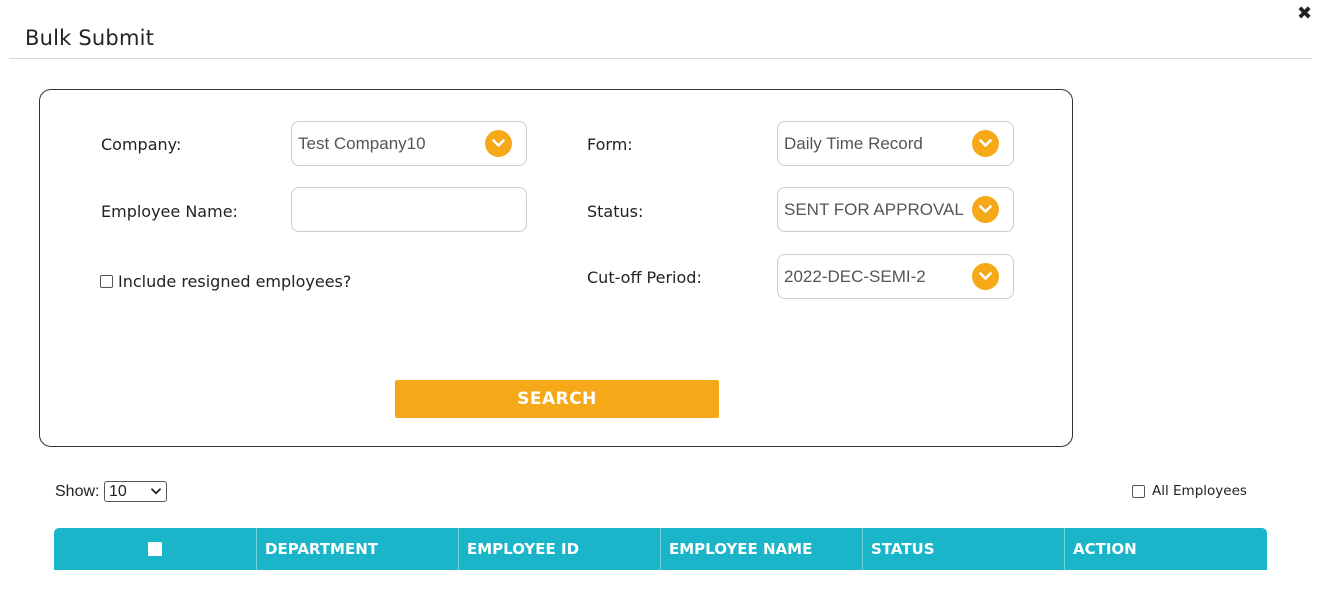 This screenshot has width=1321, height=606. What do you see at coordinates (90, 38) in the screenshot?
I see `dialog-title: Bulk Submit` at bounding box center [90, 38].